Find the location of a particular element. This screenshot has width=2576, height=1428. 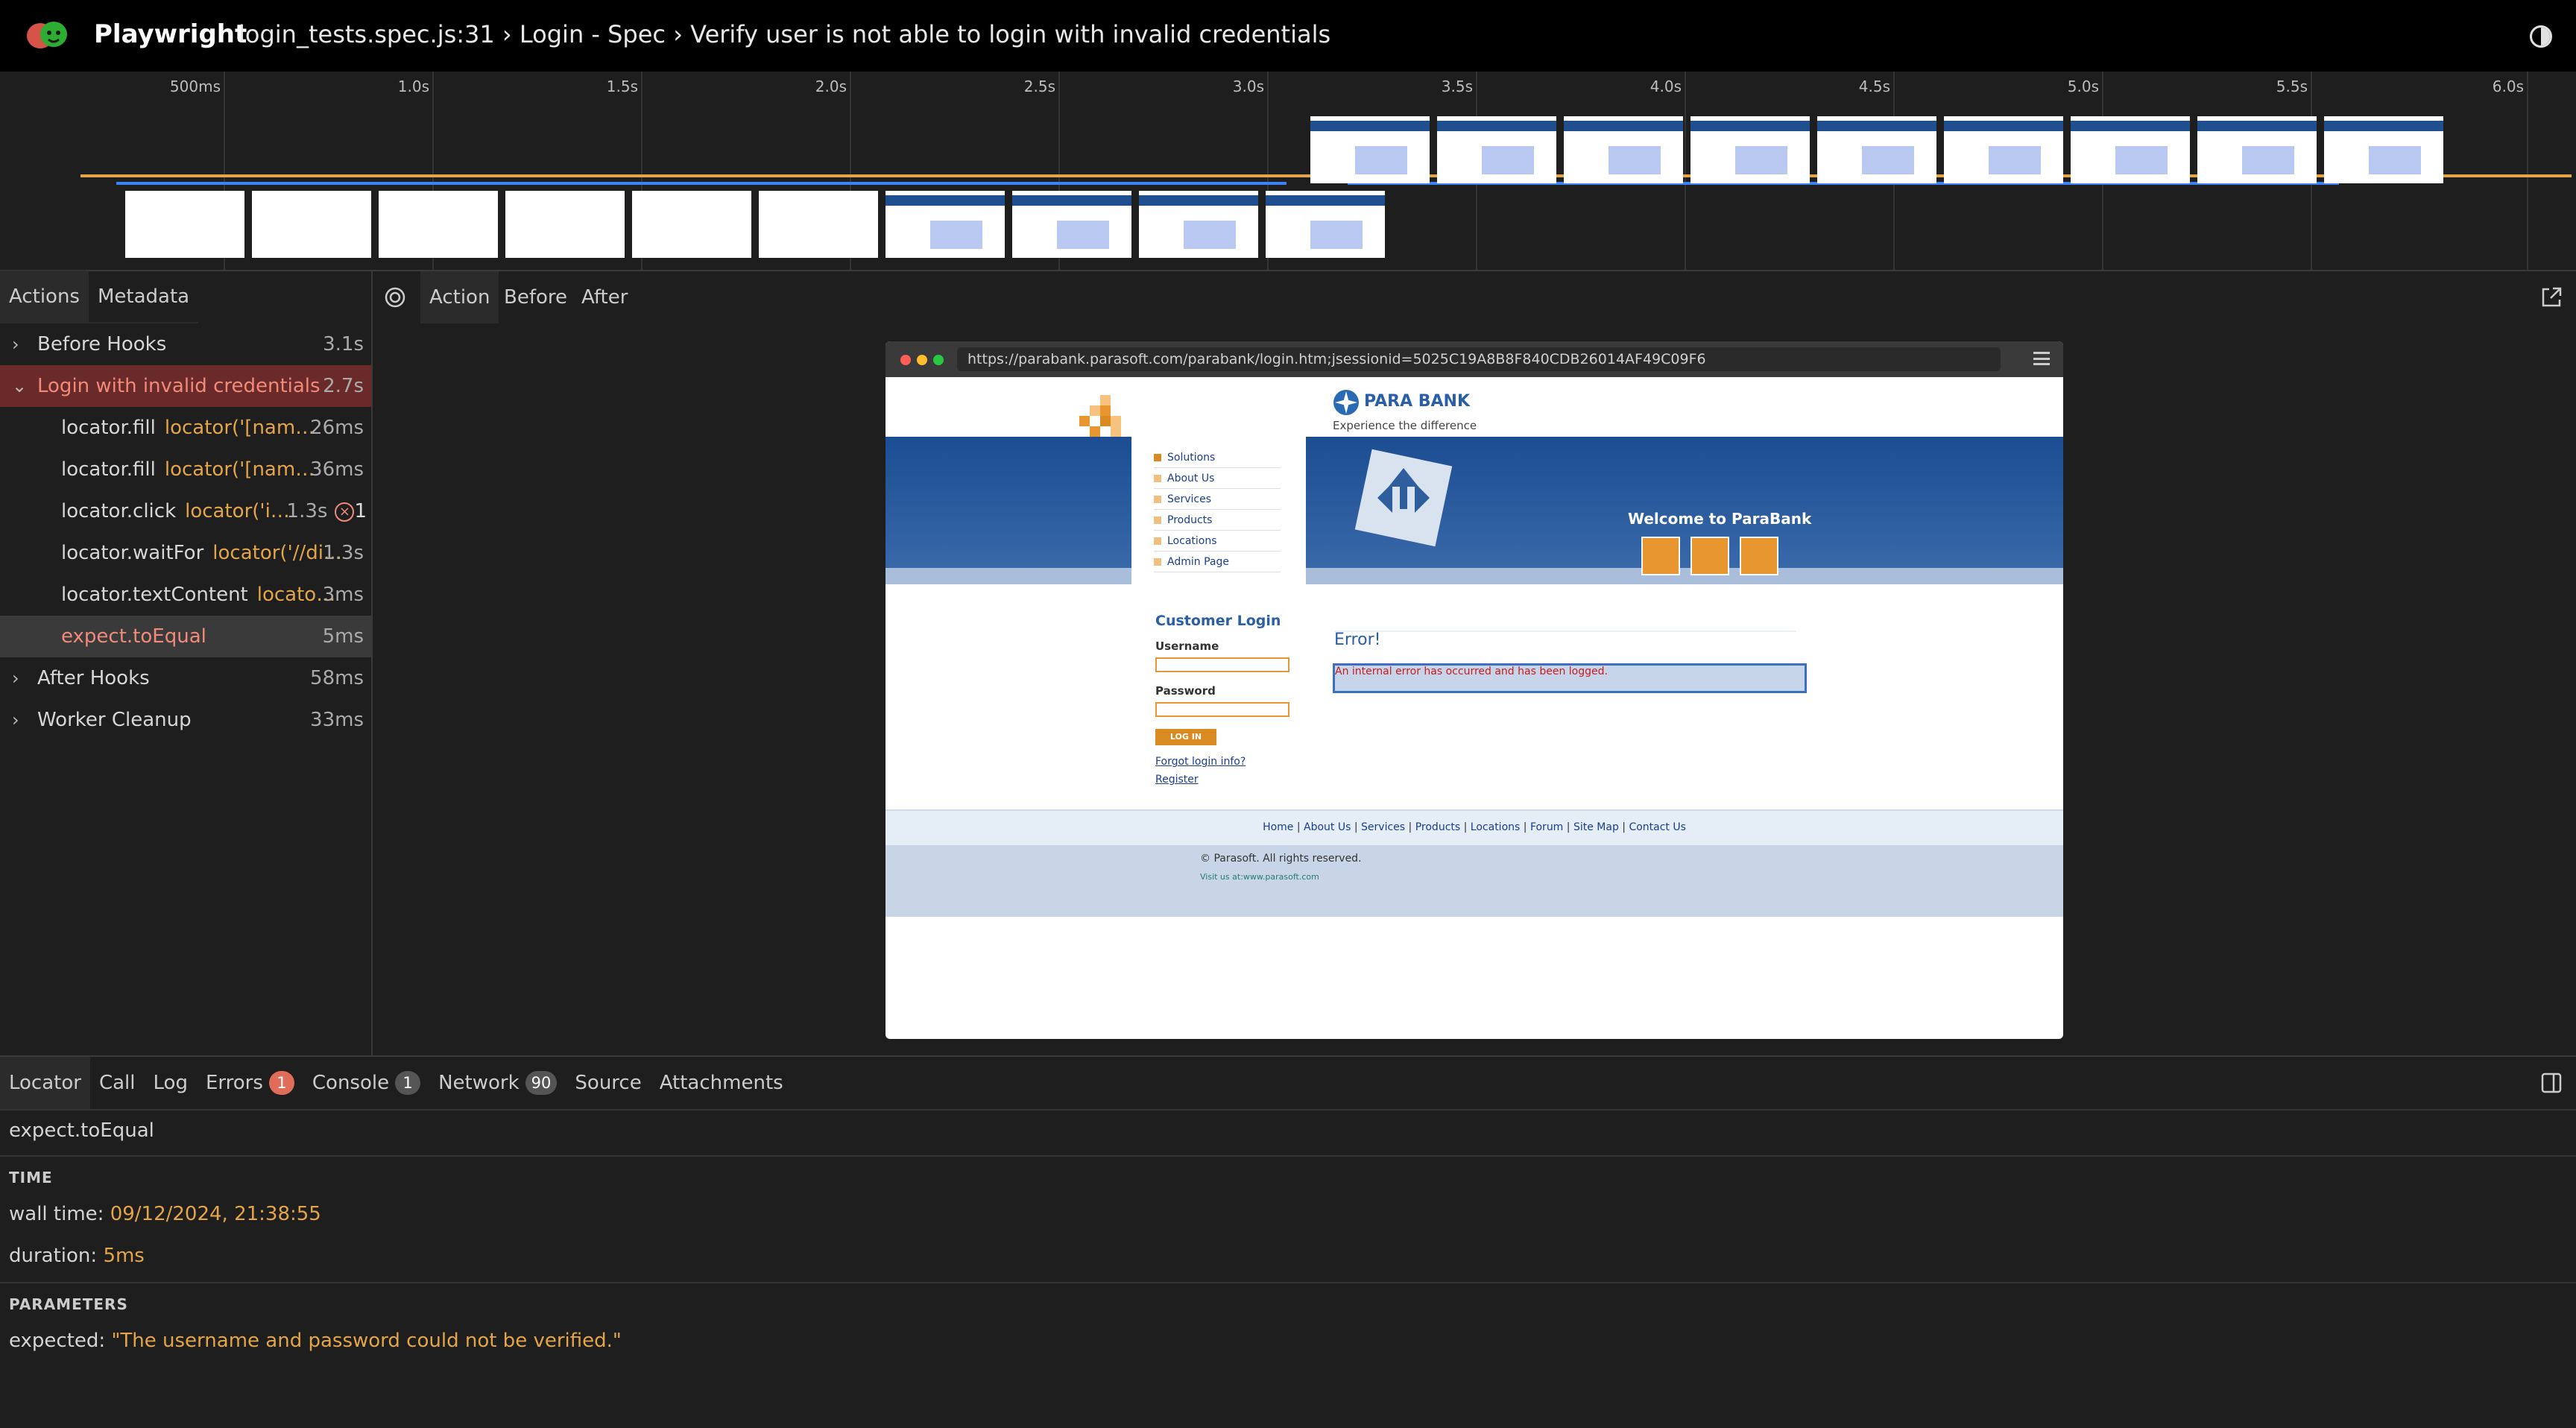

timeline-tick is located at coordinates (1685, 171).